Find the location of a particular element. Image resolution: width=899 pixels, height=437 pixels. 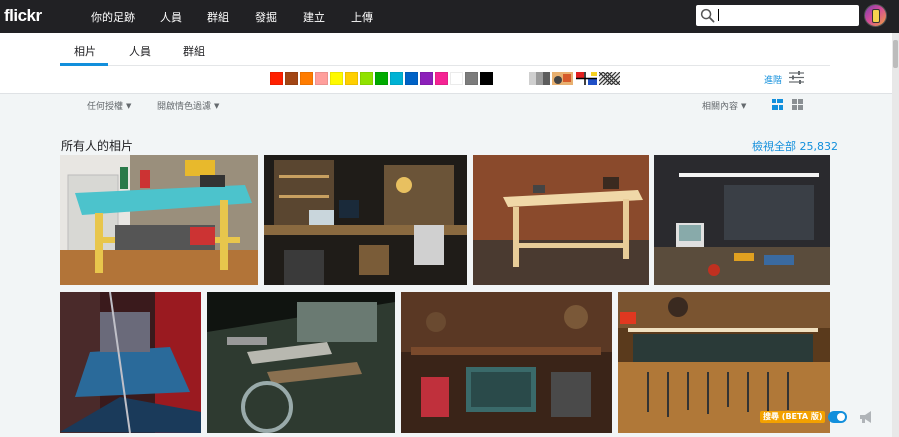

toggle-knob is located at coordinates (841, 417).